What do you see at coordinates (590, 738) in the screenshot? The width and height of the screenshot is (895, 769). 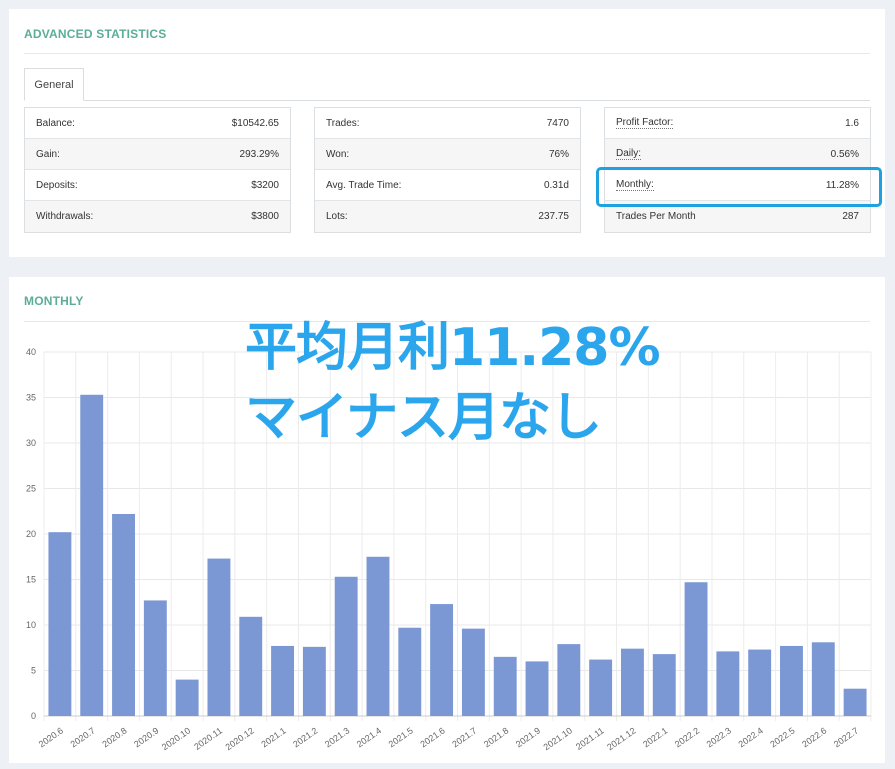 I see `x-tick-label: 2021.11` at bounding box center [590, 738].